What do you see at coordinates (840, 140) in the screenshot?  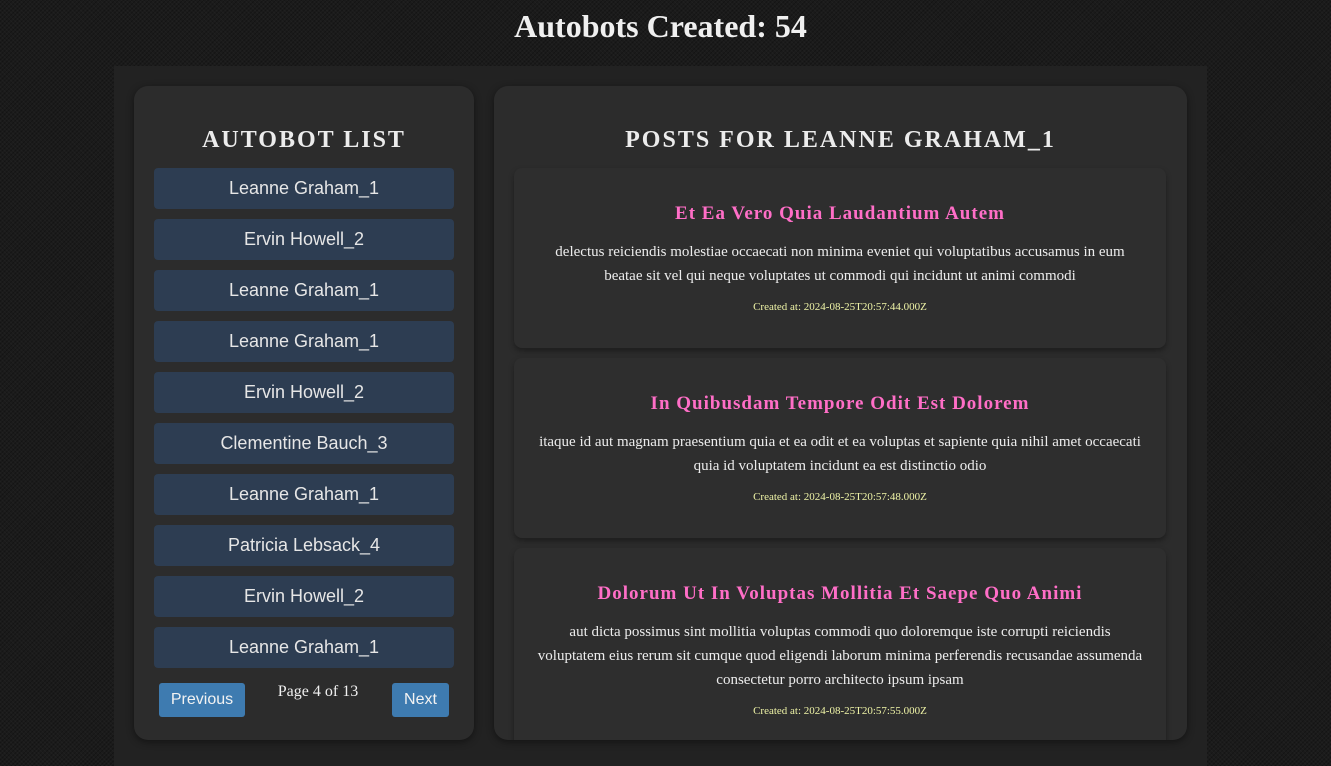 I see `posts-heading: Posts for Leanne Graham_1` at bounding box center [840, 140].